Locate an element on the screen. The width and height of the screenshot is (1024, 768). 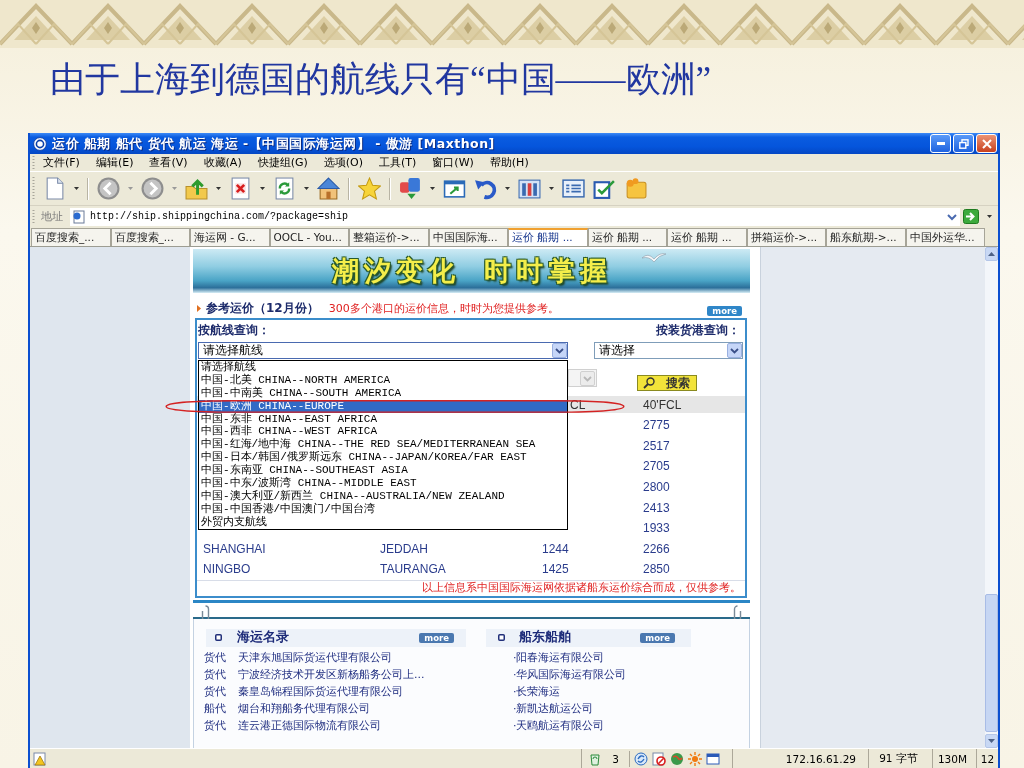
close-button is located at coordinates (986, 143).